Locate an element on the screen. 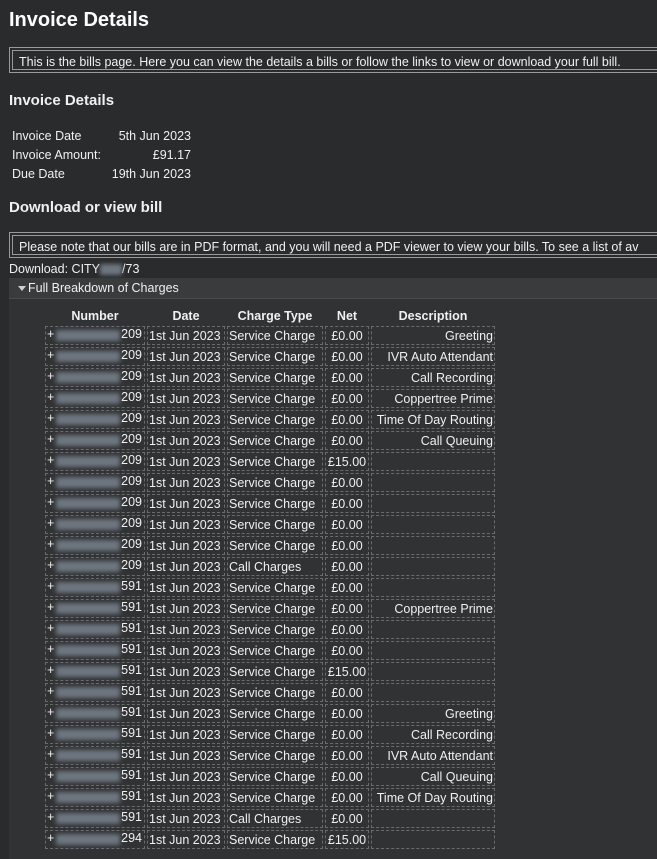 This screenshot has height=859, width=657. description-cell: Call Recording is located at coordinates (433, 734).